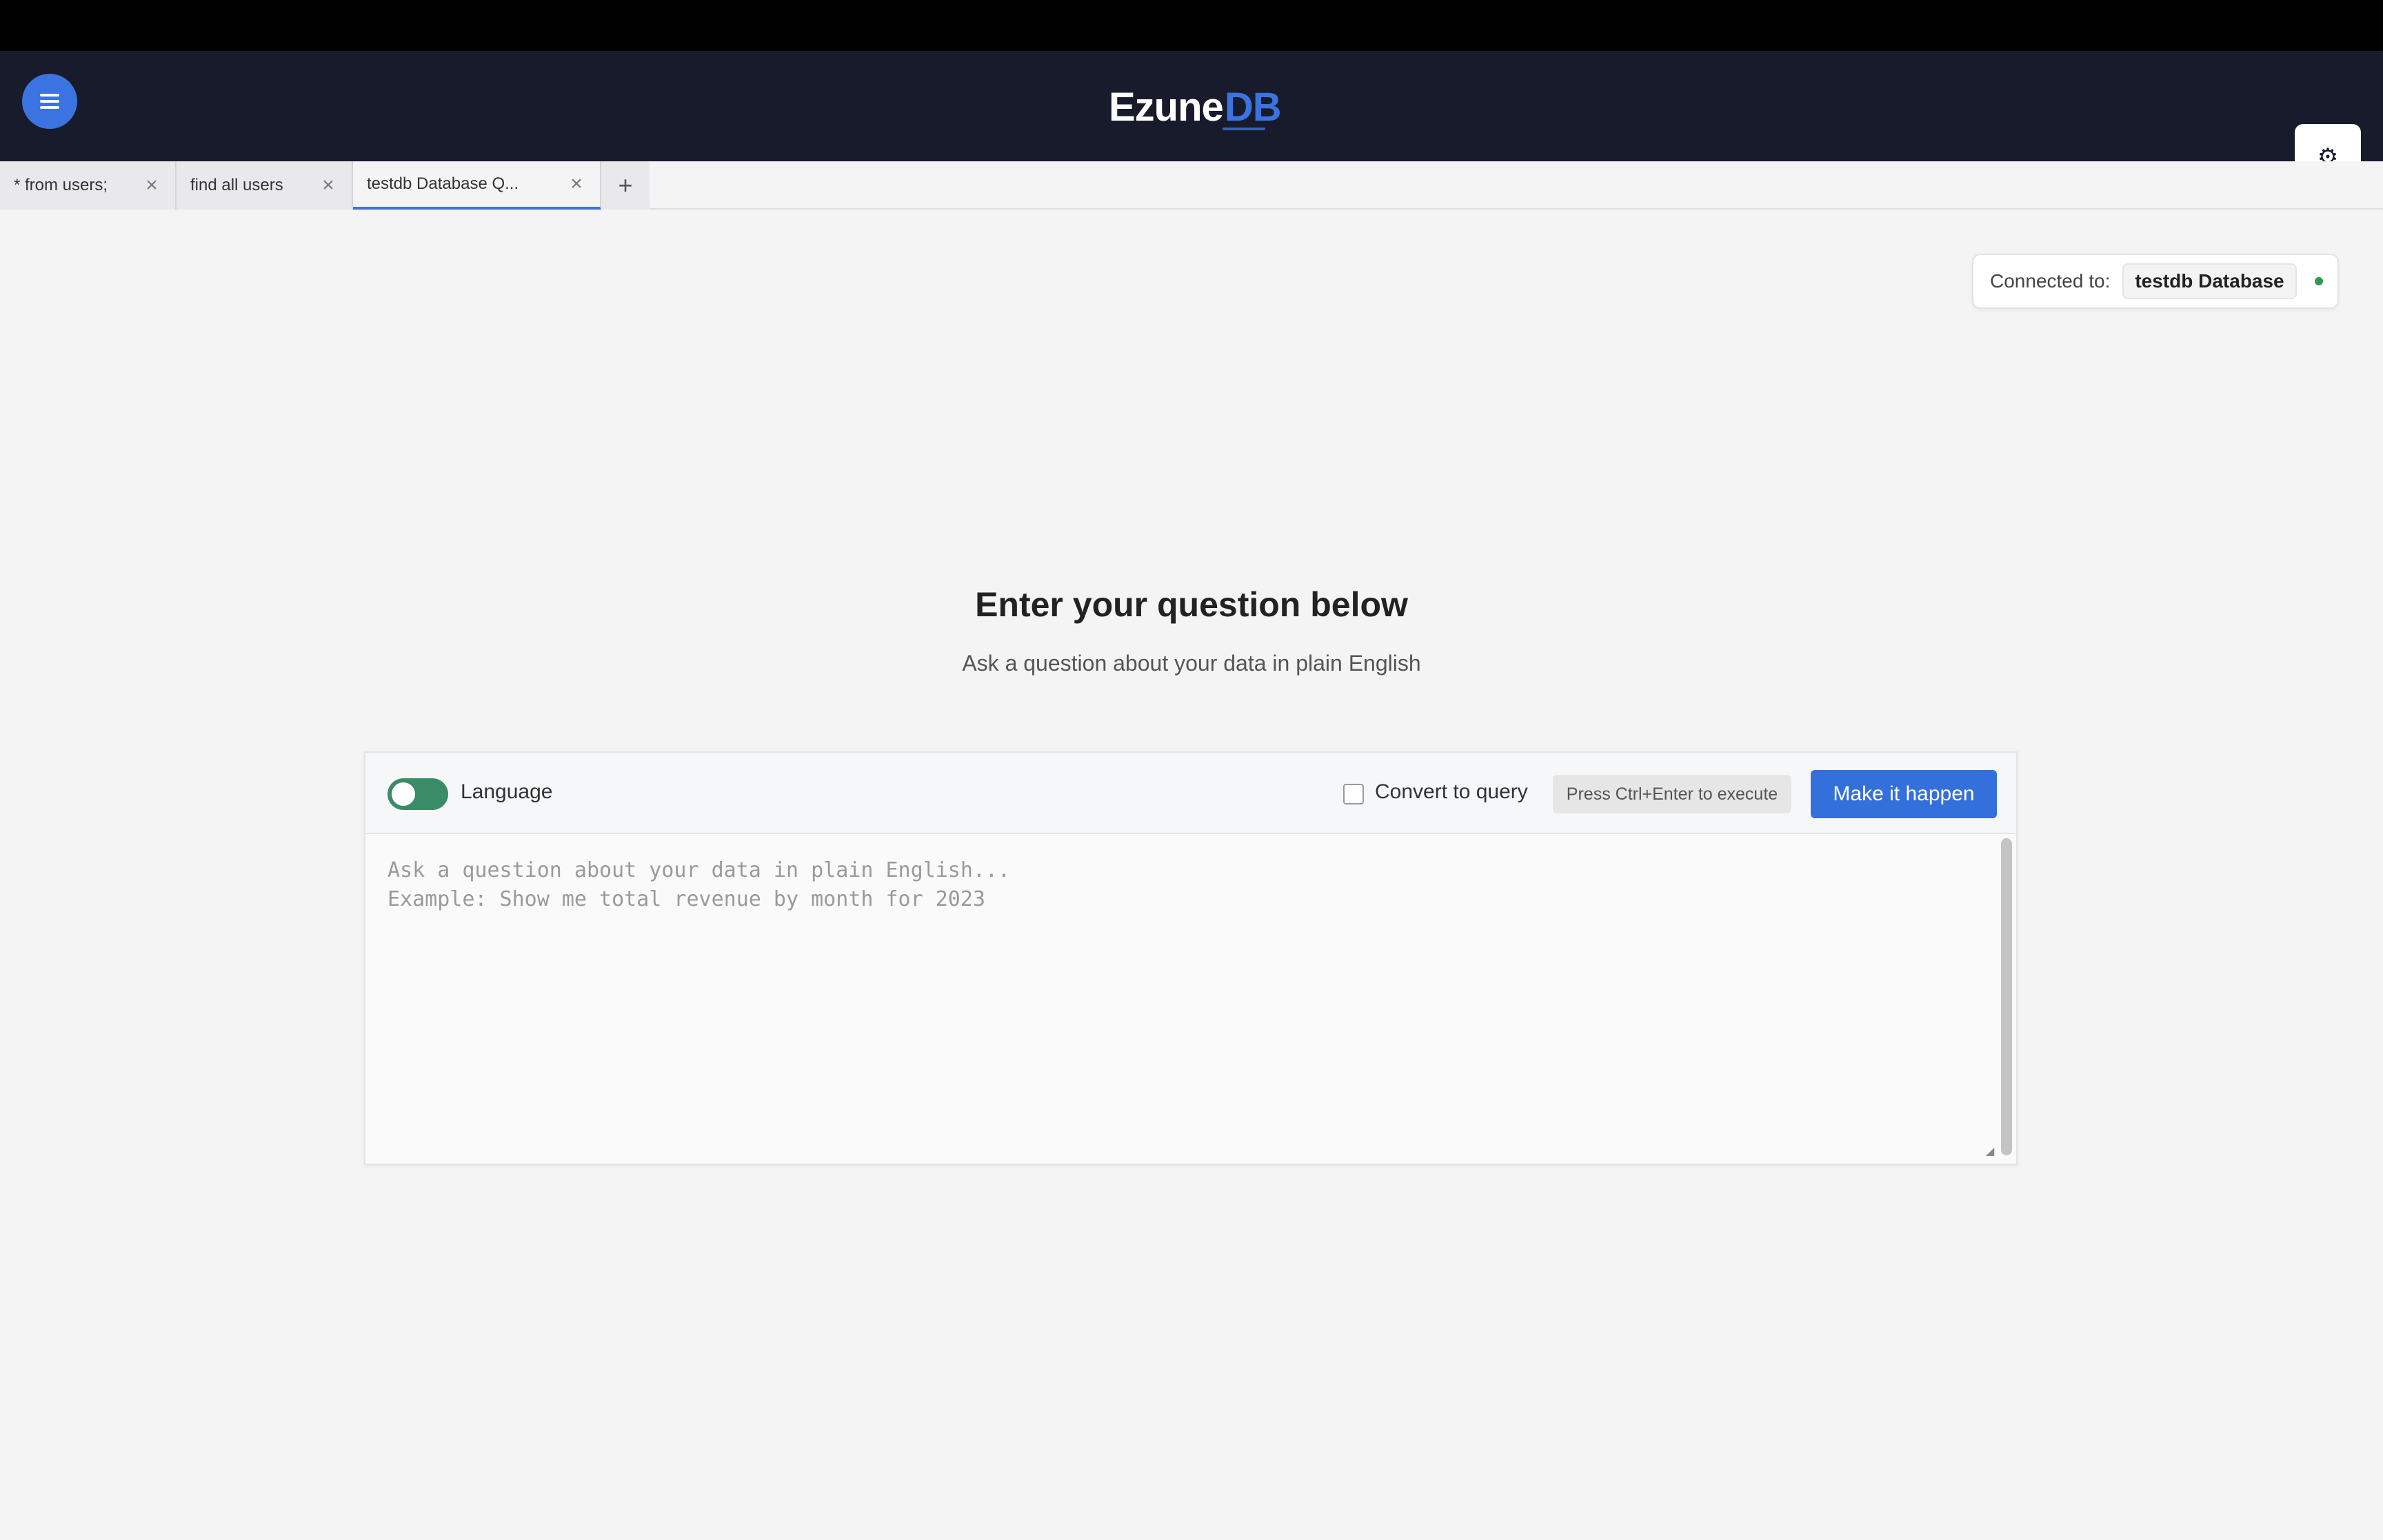 The image size is (2383, 1540). Describe the element at coordinates (1253, 108) in the screenshot. I see `logo-text-db: DB` at that location.